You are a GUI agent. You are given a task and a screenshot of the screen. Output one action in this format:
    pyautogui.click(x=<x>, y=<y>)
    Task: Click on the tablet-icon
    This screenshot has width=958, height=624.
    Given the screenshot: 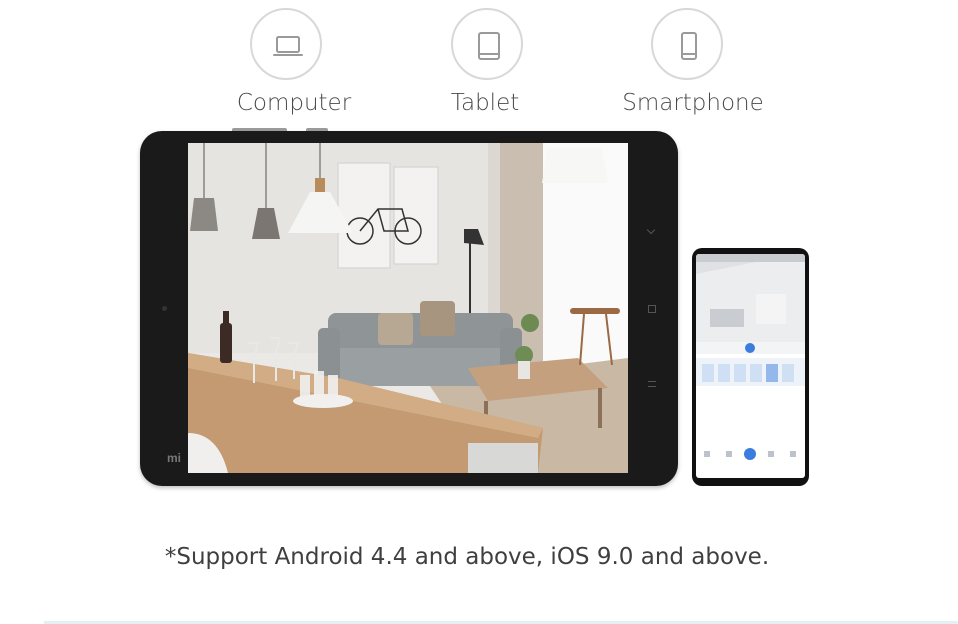 What is the action you would take?
    pyautogui.click(x=489, y=46)
    